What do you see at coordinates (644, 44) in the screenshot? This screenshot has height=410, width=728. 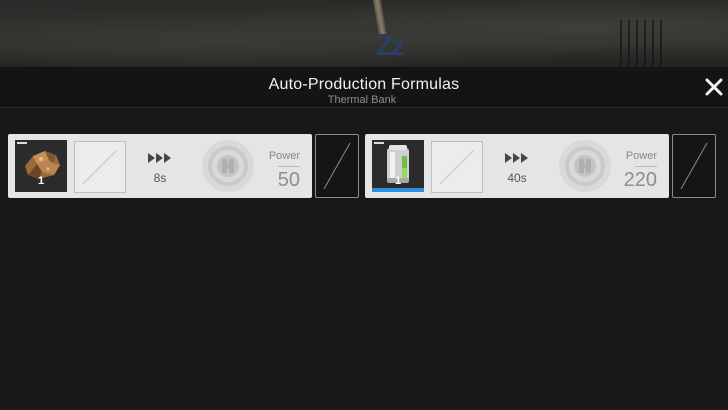 I see `background-fence` at bounding box center [644, 44].